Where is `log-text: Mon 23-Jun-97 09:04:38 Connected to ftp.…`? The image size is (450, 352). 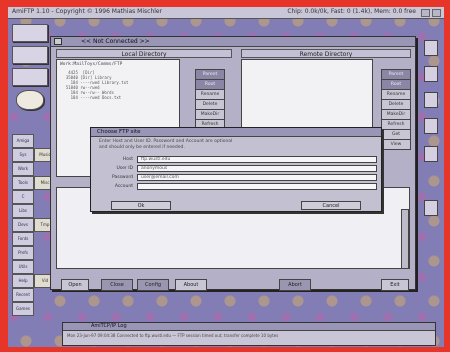
log-text: Mon 23-Jun-97 09:04:38 Connected to ftp.… is located at coordinates (173, 335).